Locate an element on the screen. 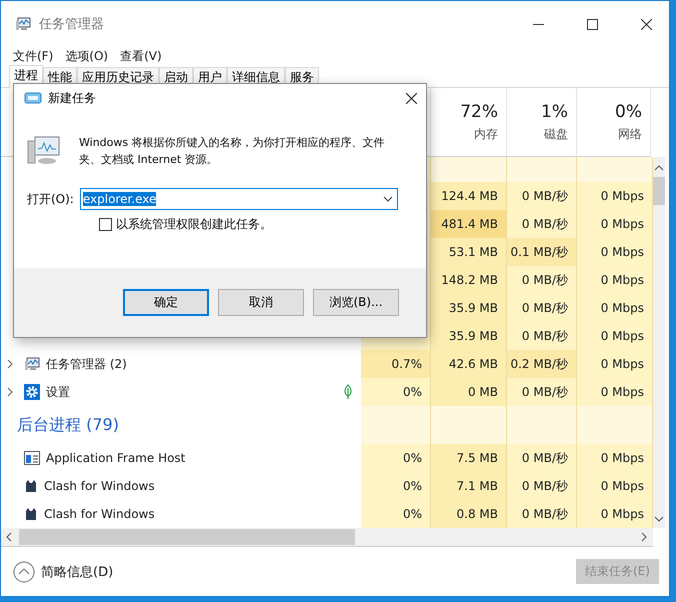 The height and width of the screenshot is (602, 676). table-cell: 0.7% is located at coordinates (396, 364).